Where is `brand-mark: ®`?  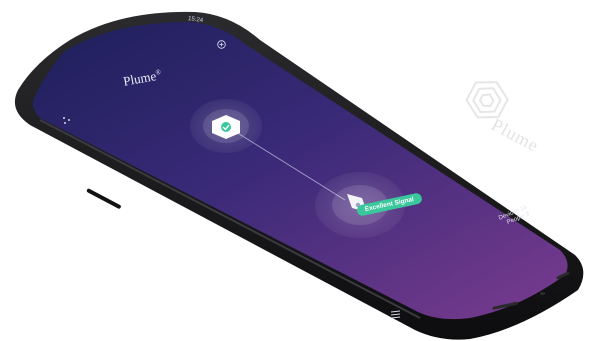
brand-mark: ® is located at coordinates (158, 72).